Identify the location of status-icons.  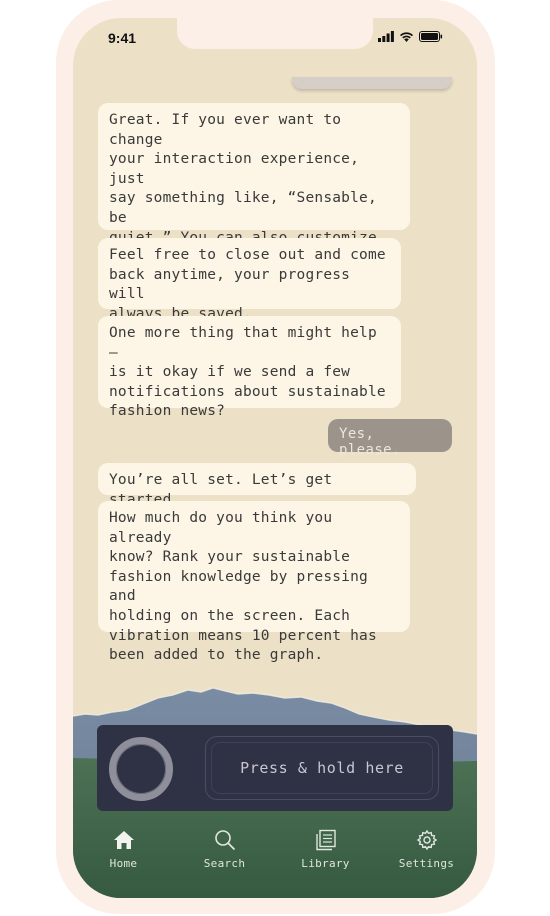
(410, 36).